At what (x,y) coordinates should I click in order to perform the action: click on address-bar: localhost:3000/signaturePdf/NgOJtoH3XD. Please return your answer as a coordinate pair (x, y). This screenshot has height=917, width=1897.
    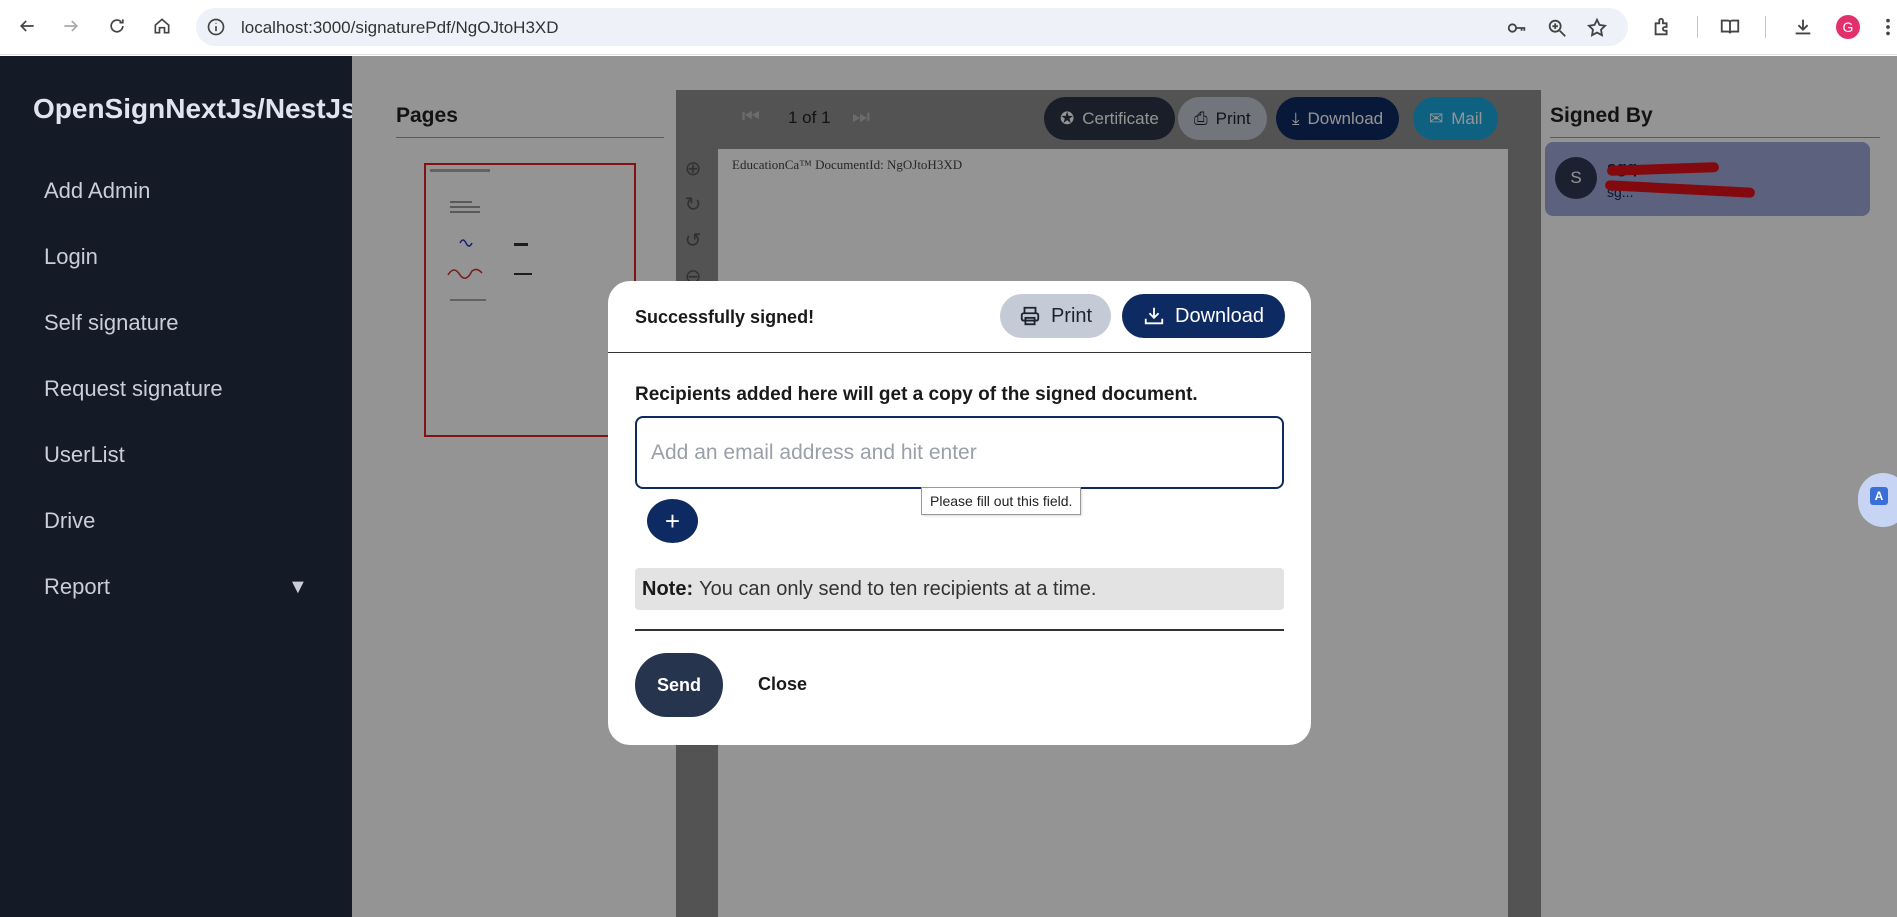
    Looking at the image, I should click on (912, 27).